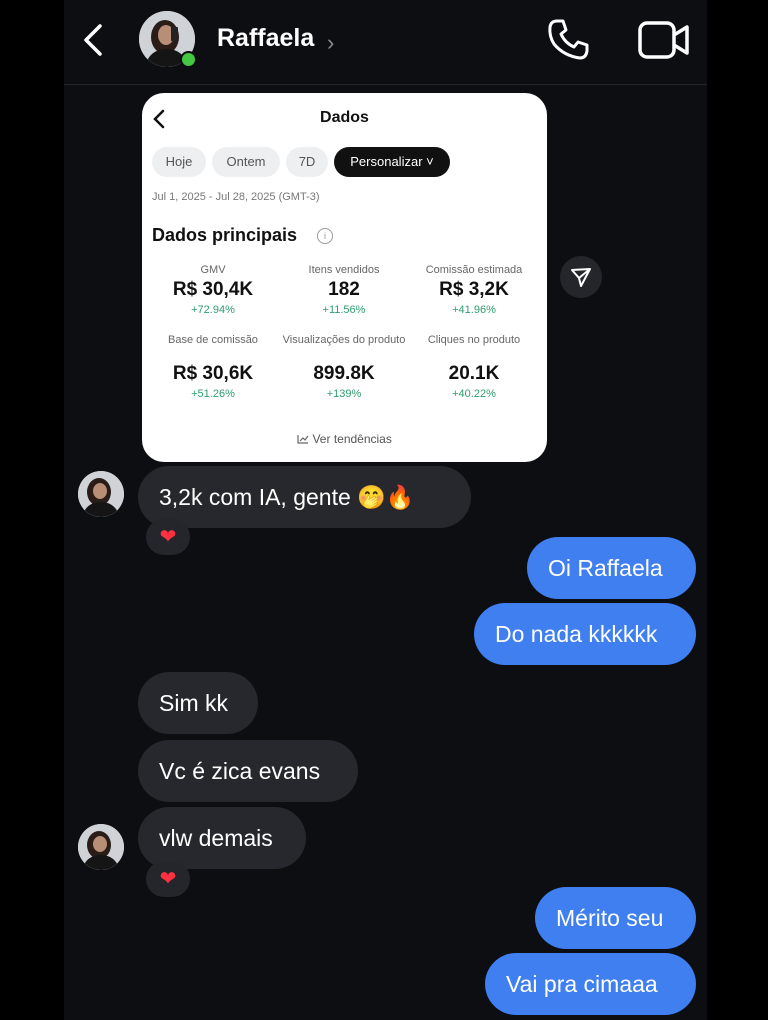  Describe the element at coordinates (213, 310) in the screenshot. I see `metric-delta: +72.94%` at that location.